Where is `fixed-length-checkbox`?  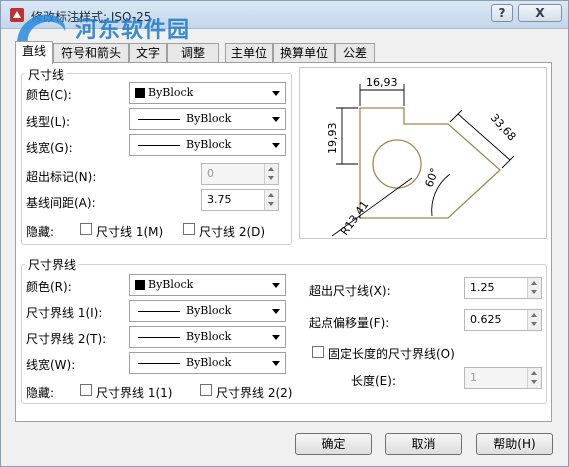 fixed-length-checkbox is located at coordinates (318, 352).